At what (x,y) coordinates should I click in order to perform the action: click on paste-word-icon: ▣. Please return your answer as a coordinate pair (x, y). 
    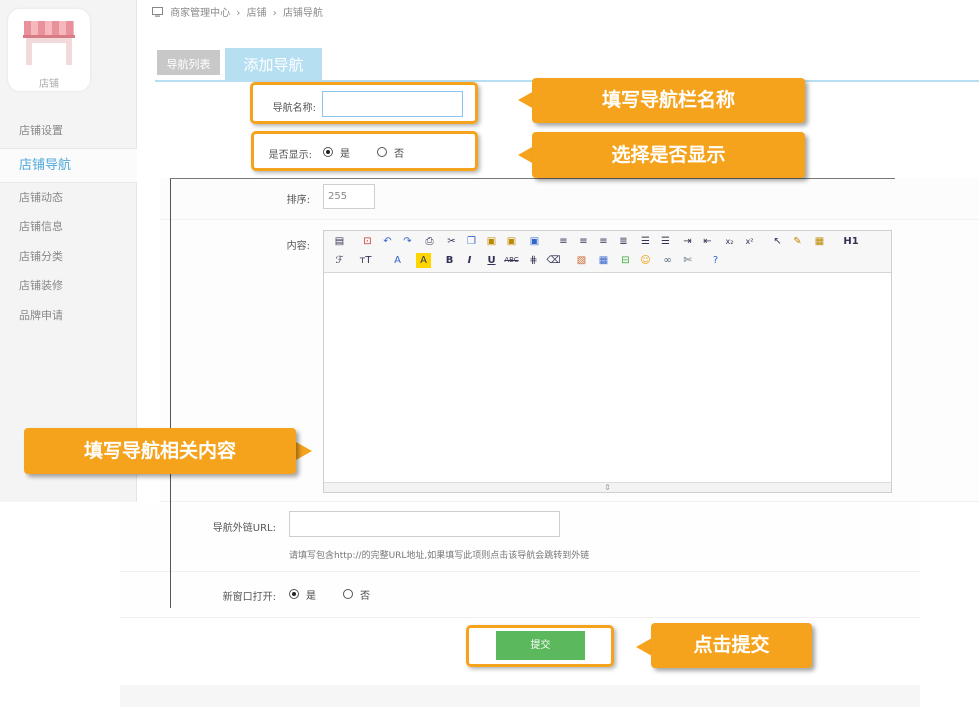
    Looking at the image, I should click on (534, 241).